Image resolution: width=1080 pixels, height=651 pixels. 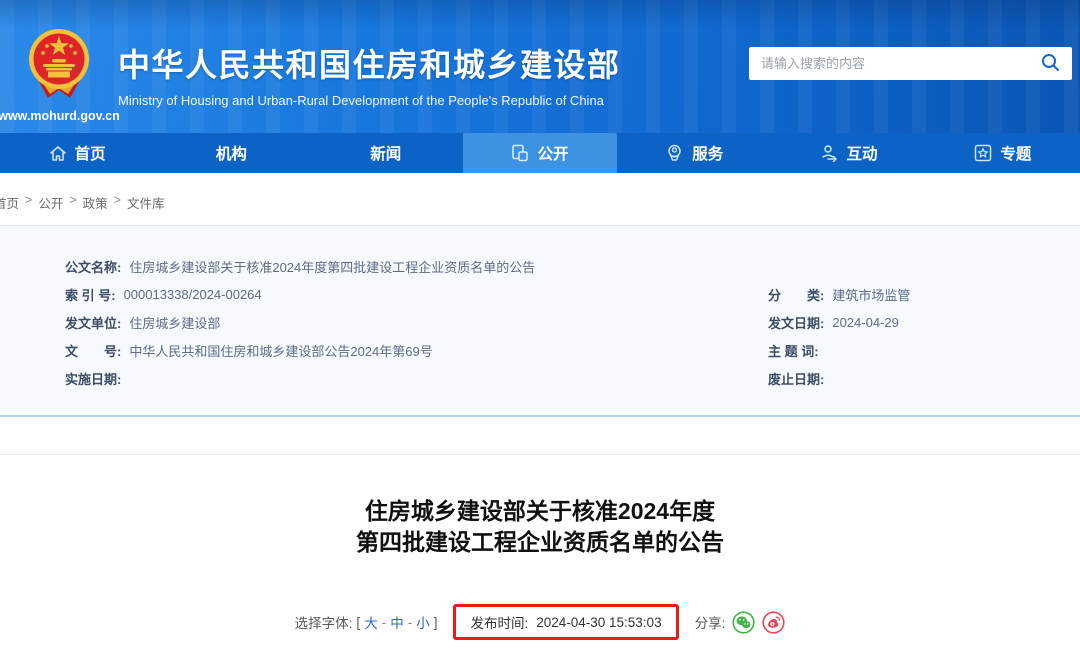 What do you see at coordinates (710, 623) in the screenshot?
I see `share-label: 分享:` at bounding box center [710, 623].